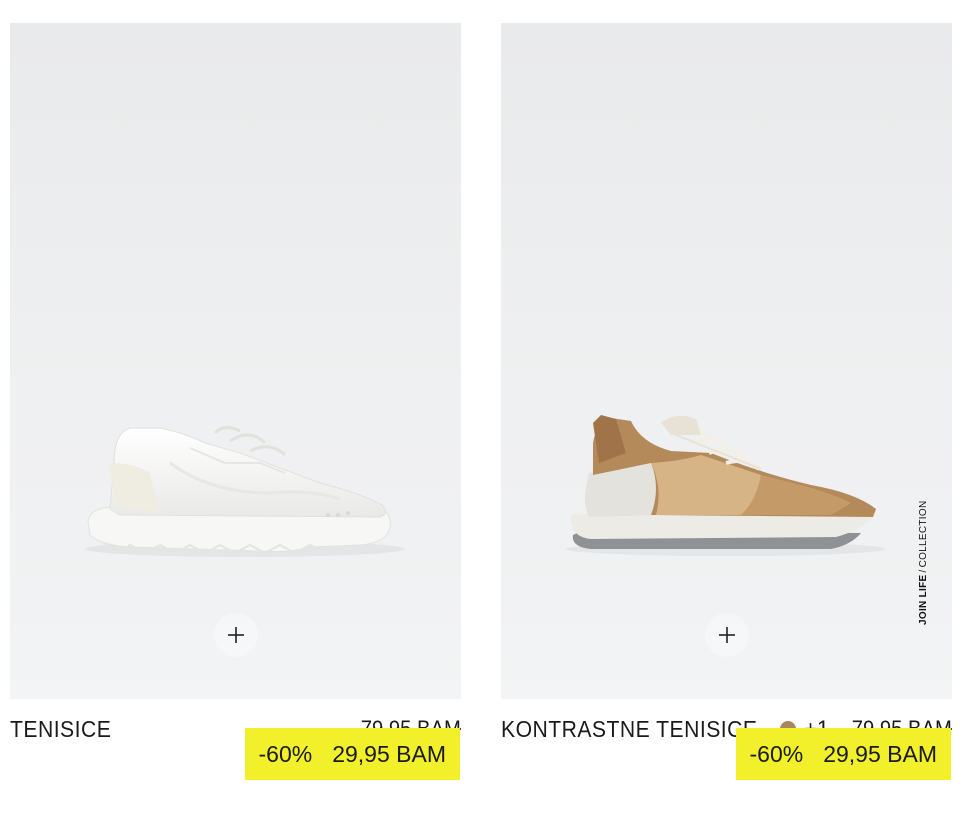  What do you see at coordinates (629, 729) in the screenshot?
I see `product-name: KONTRASTNE TENISICE` at bounding box center [629, 729].